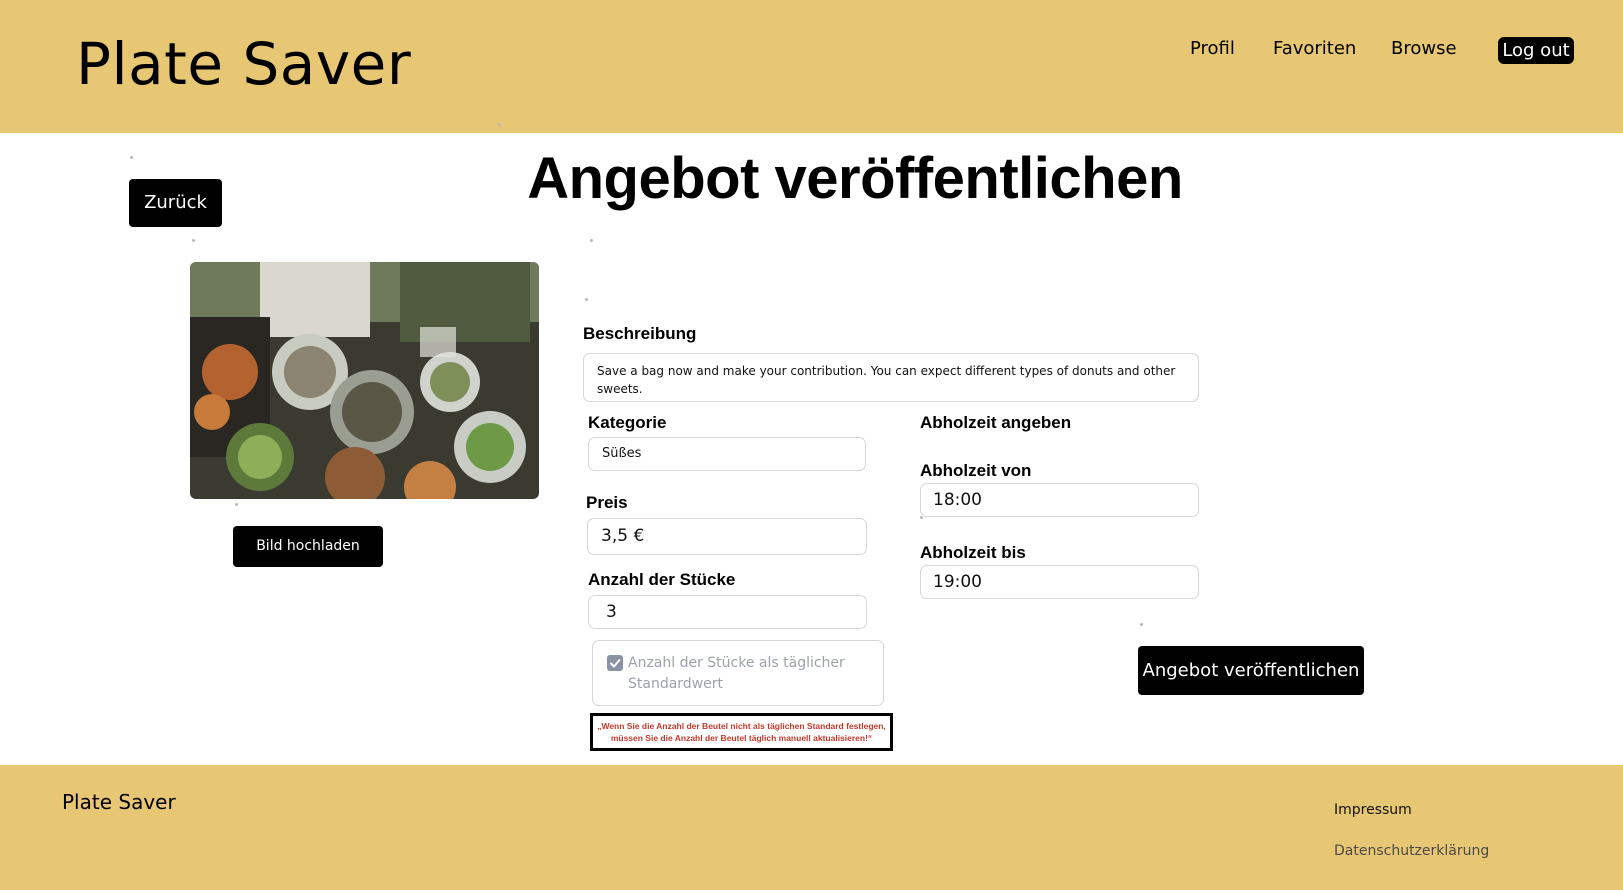 This screenshot has height=890, width=1623. I want to click on pickup-heading: Abholzeit angeben, so click(996, 422).